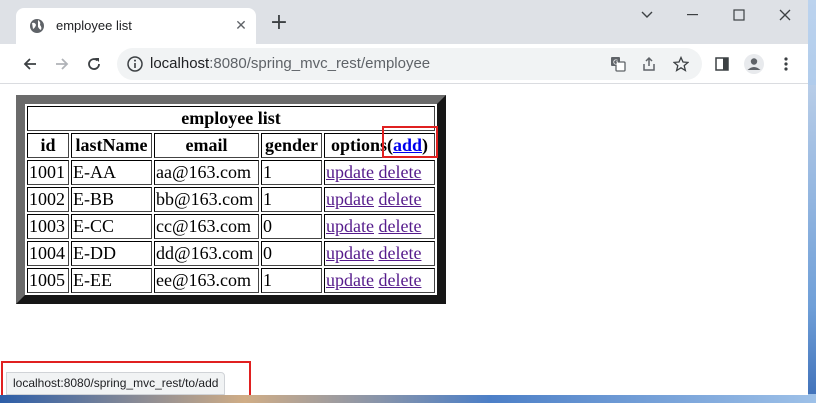 The width and height of the screenshot is (816, 403). I want to click on tab-search-chevron-icon, so click(647, 15).